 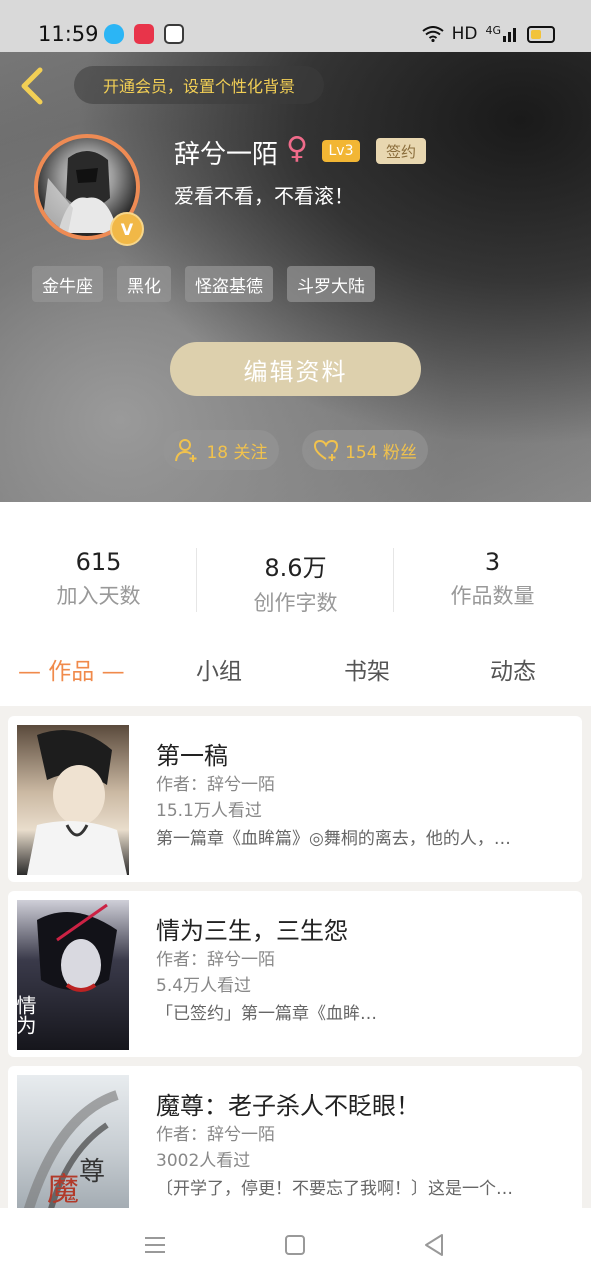 I want to click on fans-button: 154 粉丝, so click(x=365, y=450).